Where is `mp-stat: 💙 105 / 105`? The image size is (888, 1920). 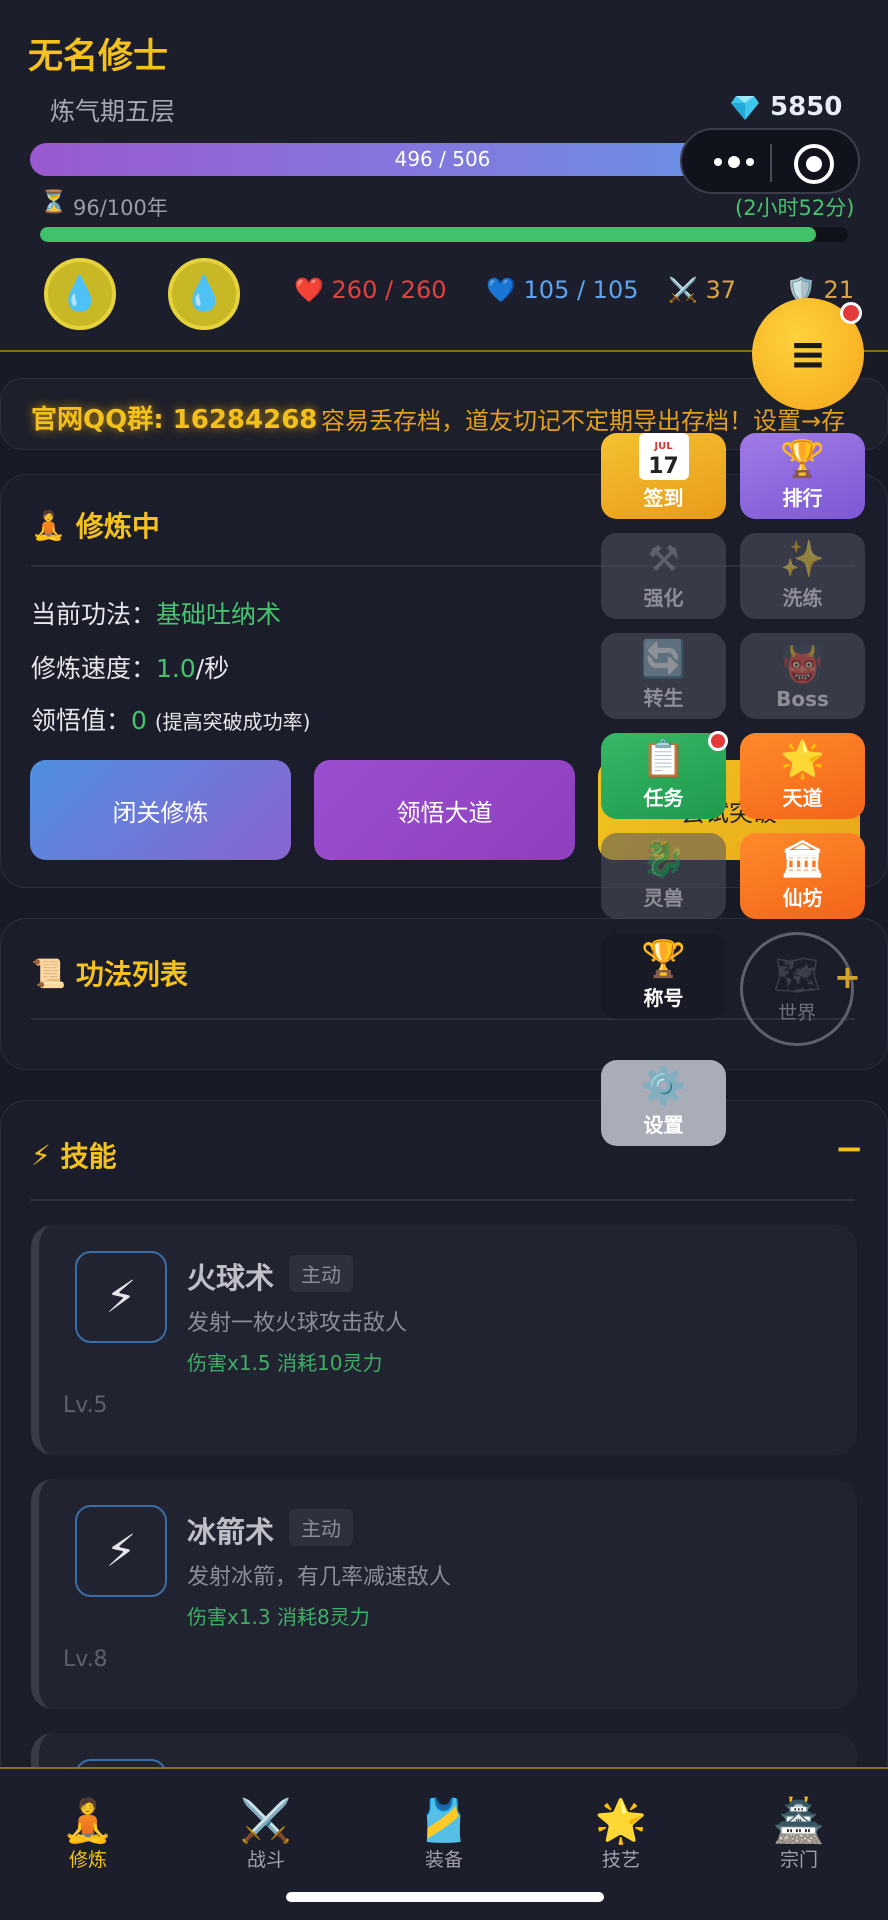
mp-stat: 💙 105 / 105 is located at coordinates (562, 290).